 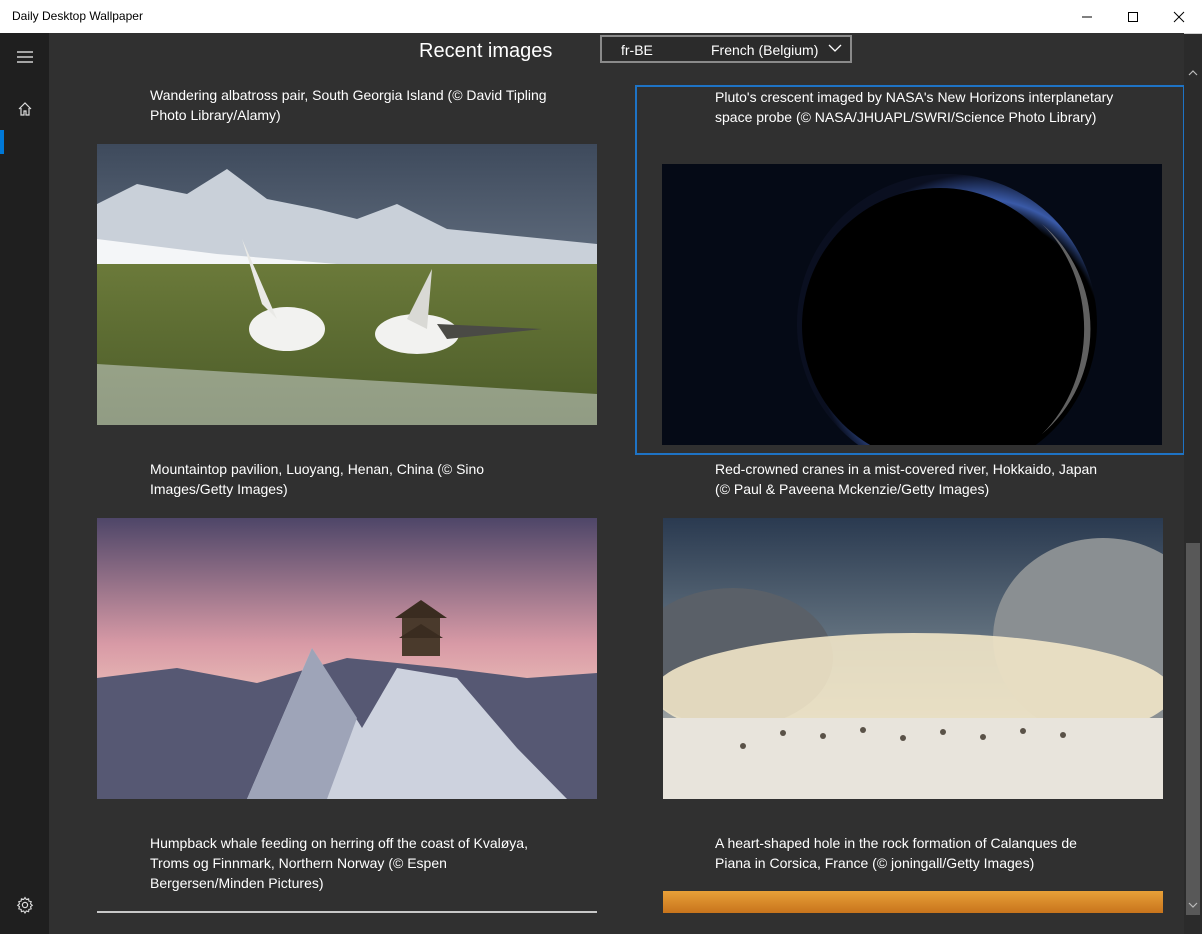 I want to click on scroll-down-button, so click(x=1193, y=905).